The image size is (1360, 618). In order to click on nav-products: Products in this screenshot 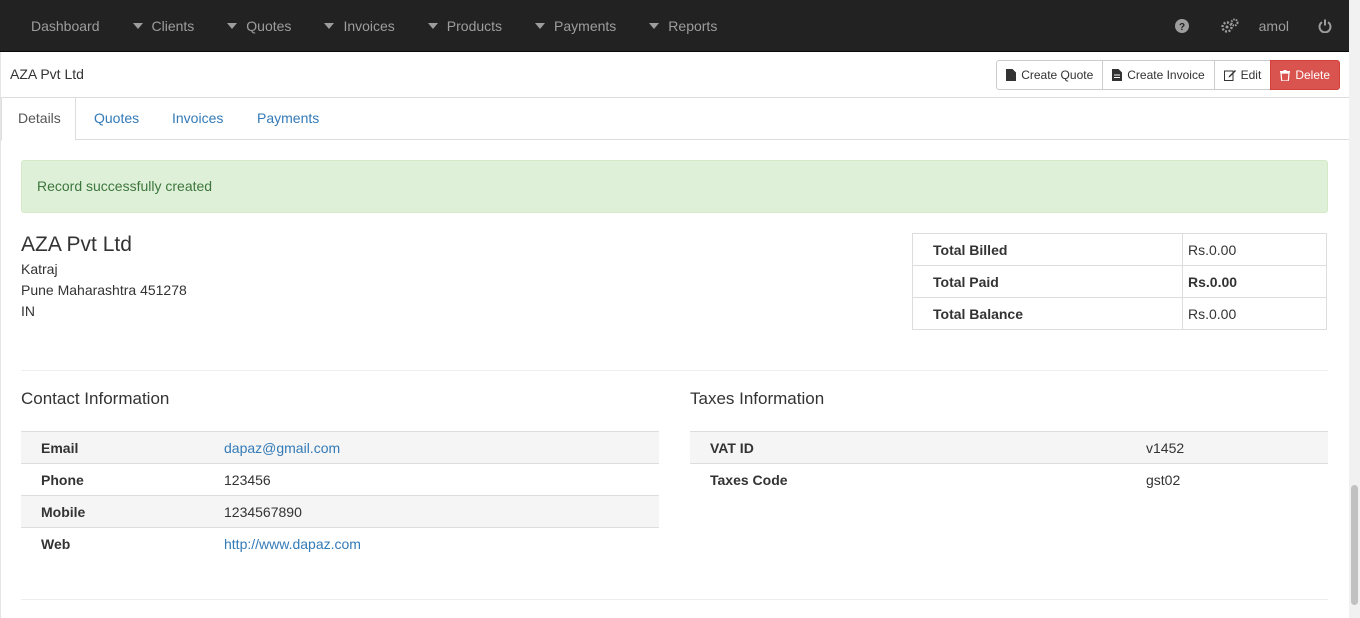, I will do `click(465, 25)`.